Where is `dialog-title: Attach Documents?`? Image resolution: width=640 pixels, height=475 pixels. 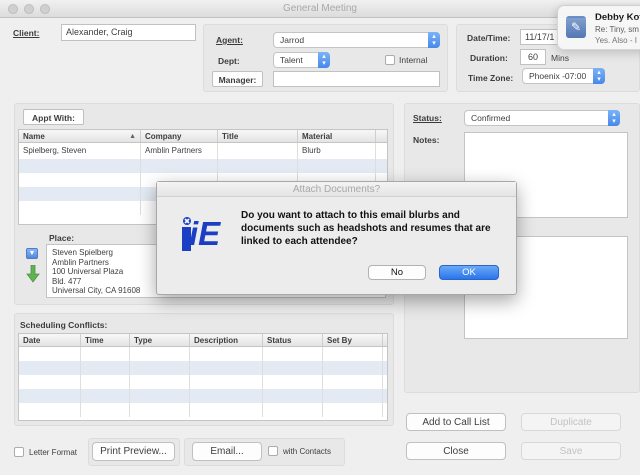 dialog-title: Attach Documents? is located at coordinates (336, 189).